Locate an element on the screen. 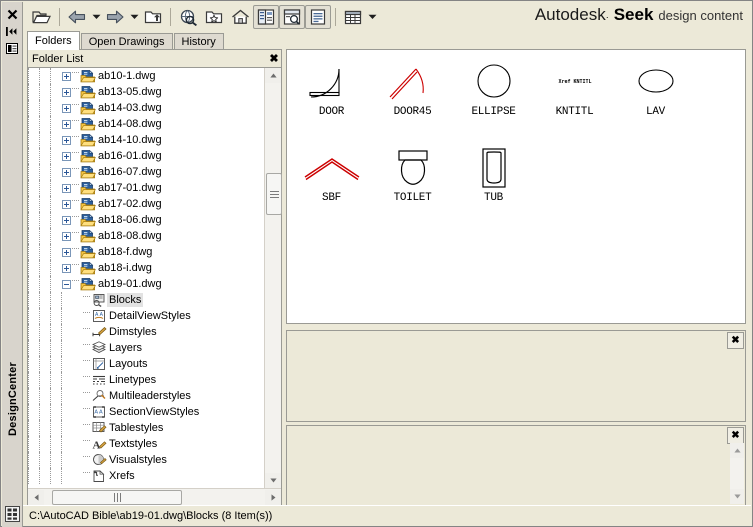 Image resolution: width=753 pixels, height=527 pixels. tree-scroll-right-button is located at coordinates (273, 497).